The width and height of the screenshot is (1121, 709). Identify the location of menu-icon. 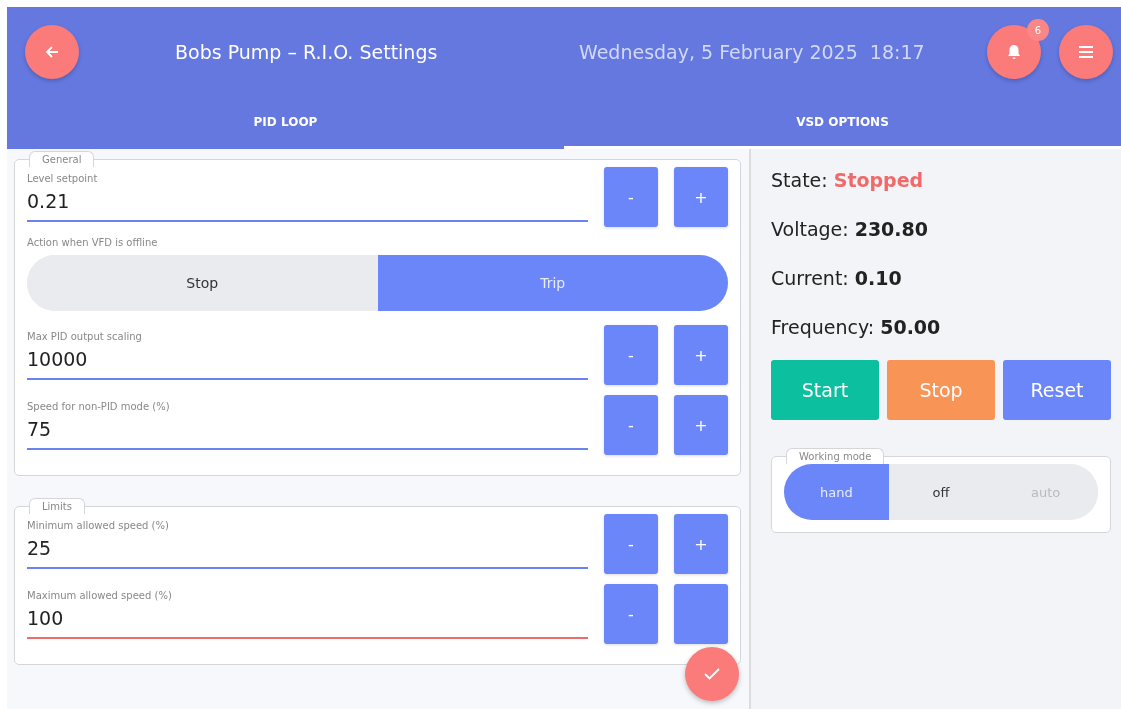
(1086, 52).